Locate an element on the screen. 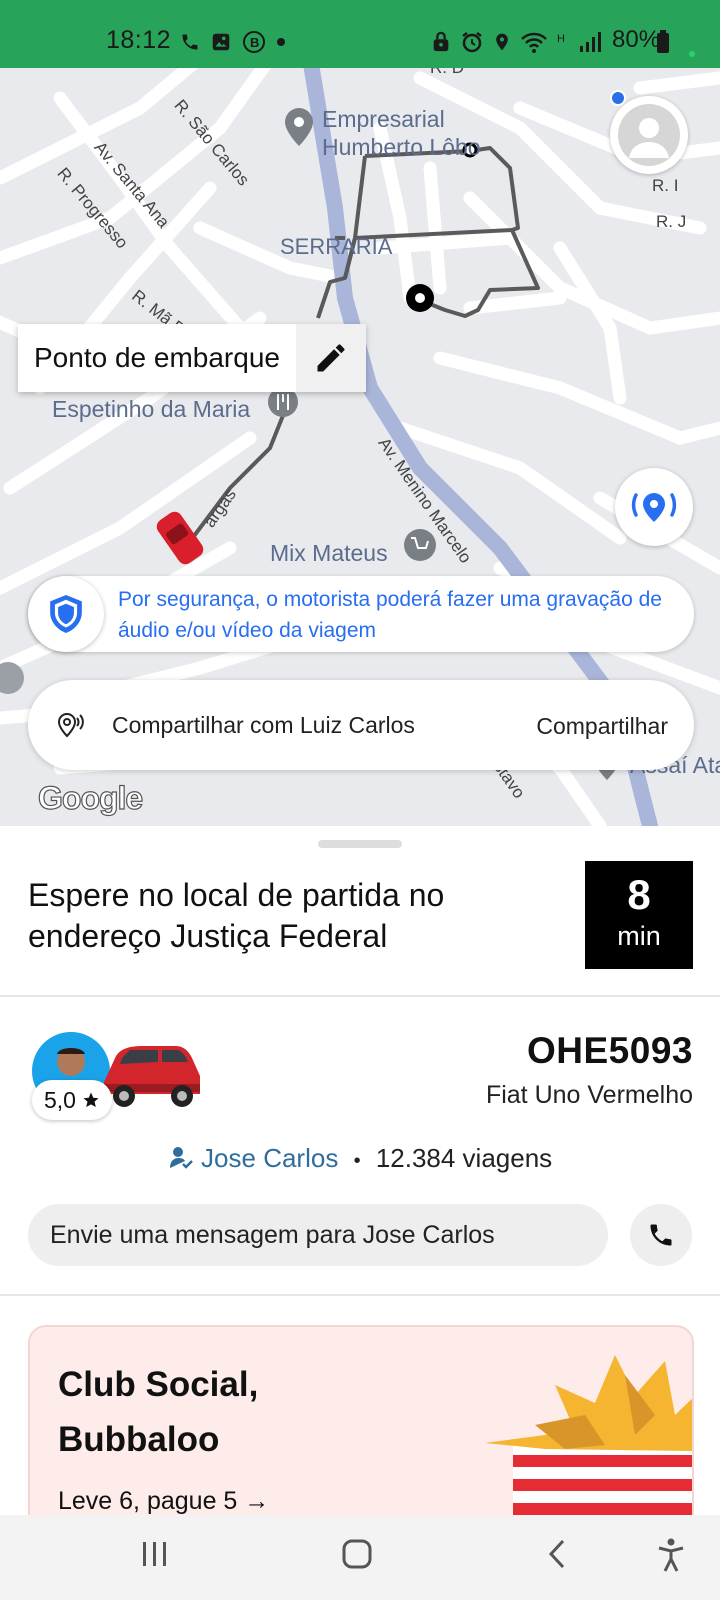 This screenshot has width=720, height=1600. battery-icon is located at coordinates (663, 41).